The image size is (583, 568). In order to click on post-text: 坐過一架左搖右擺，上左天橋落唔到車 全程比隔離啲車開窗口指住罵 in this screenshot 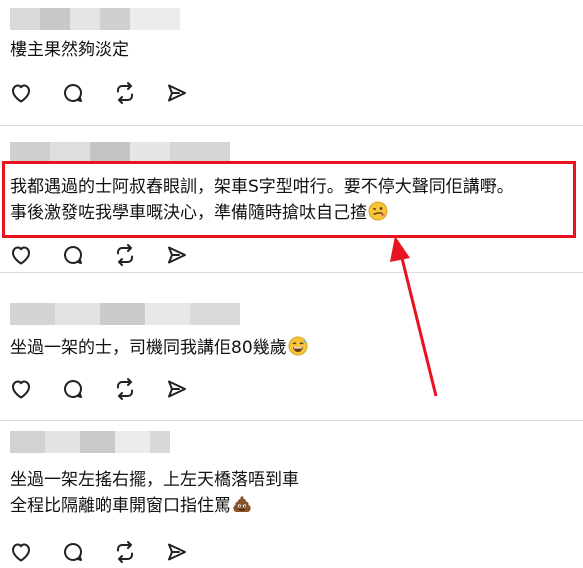, I will do `click(154, 493)`.